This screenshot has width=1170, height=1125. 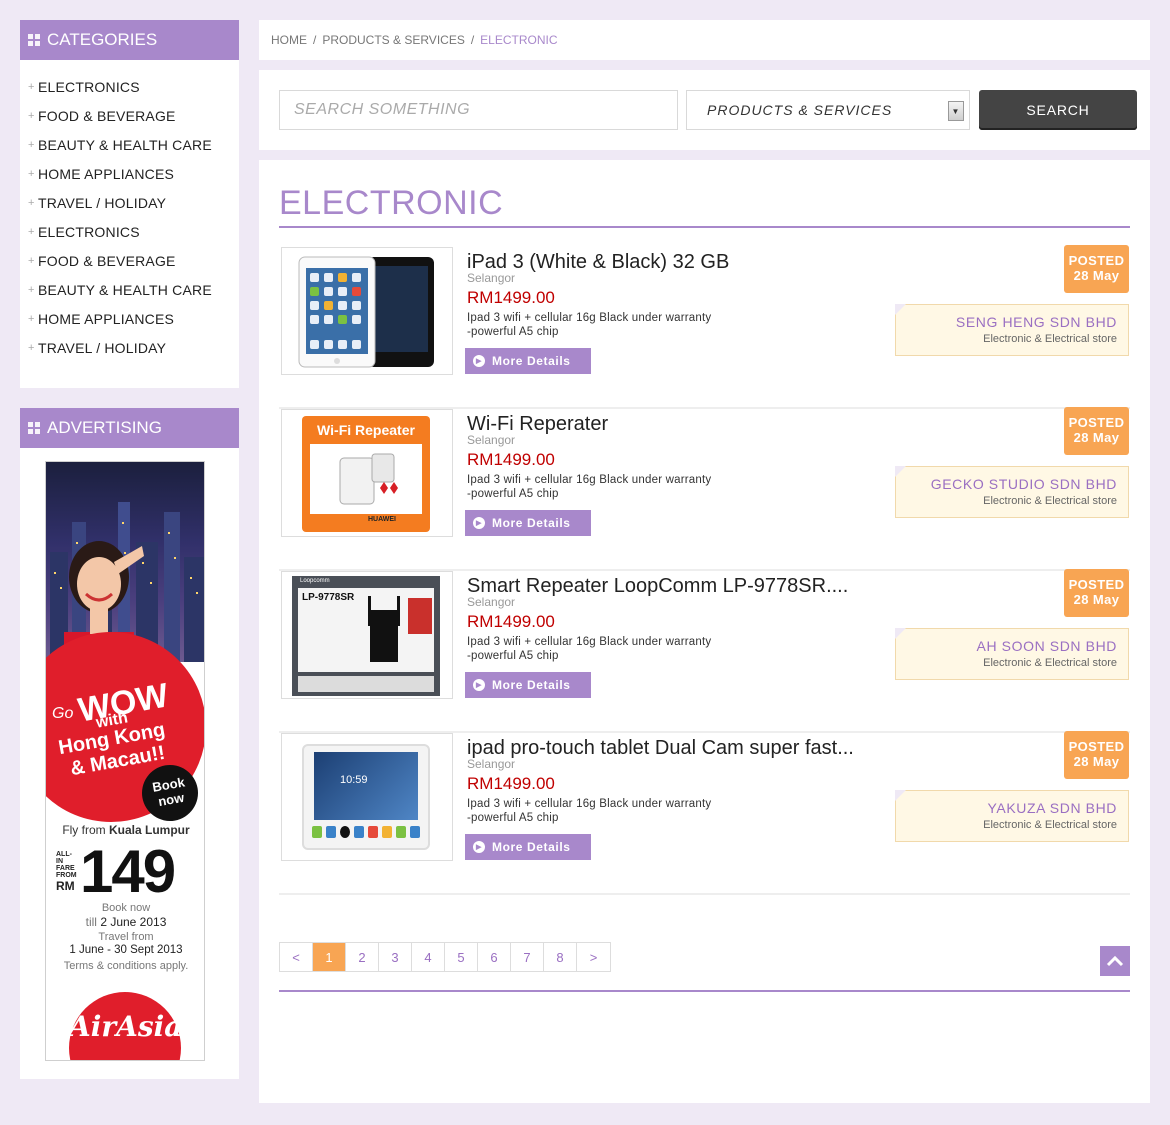 What do you see at coordinates (1036, 322) in the screenshot?
I see `seller-name: SENG HENG SDN BHD` at bounding box center [1036, 322].